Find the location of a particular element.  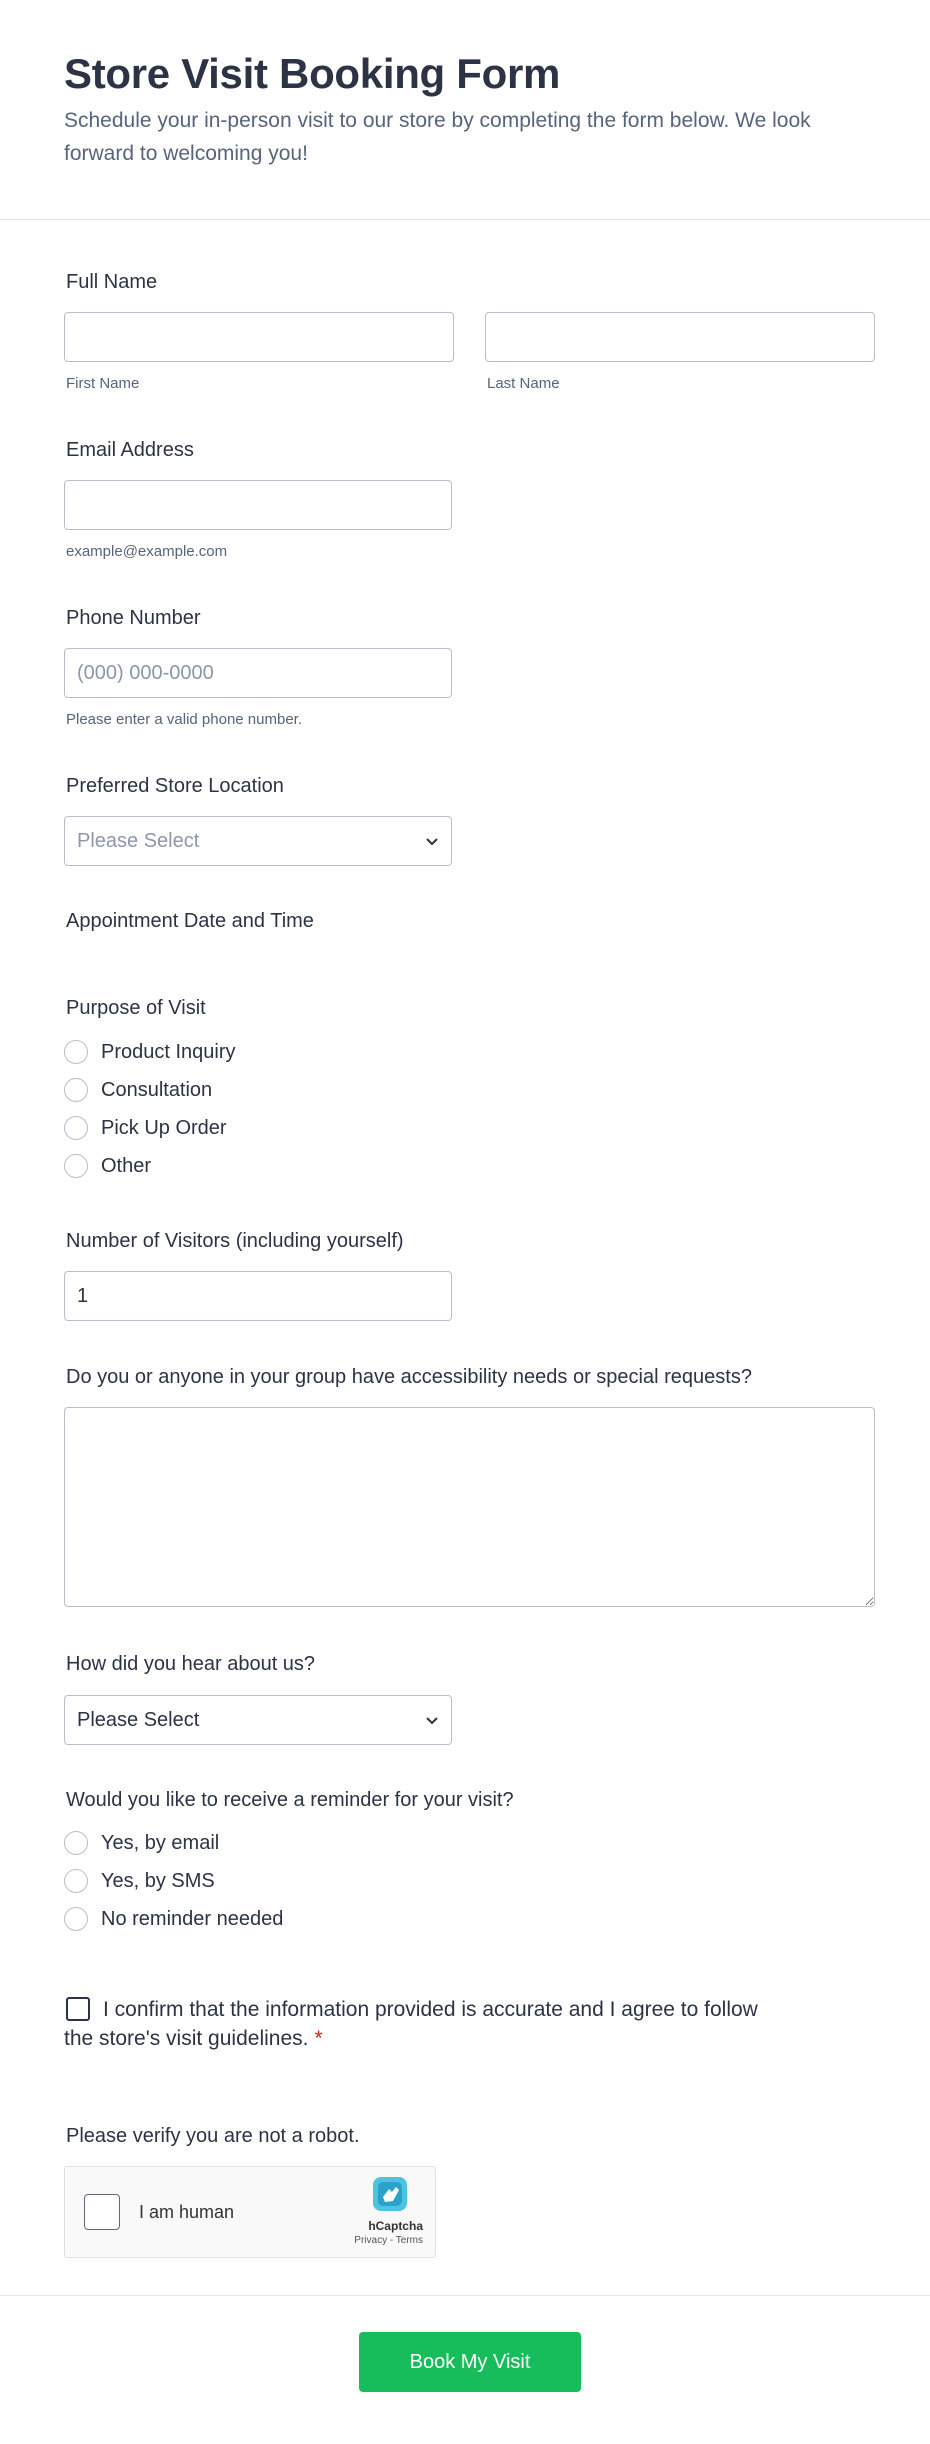

phone-input is located at coordinates (258, 673).